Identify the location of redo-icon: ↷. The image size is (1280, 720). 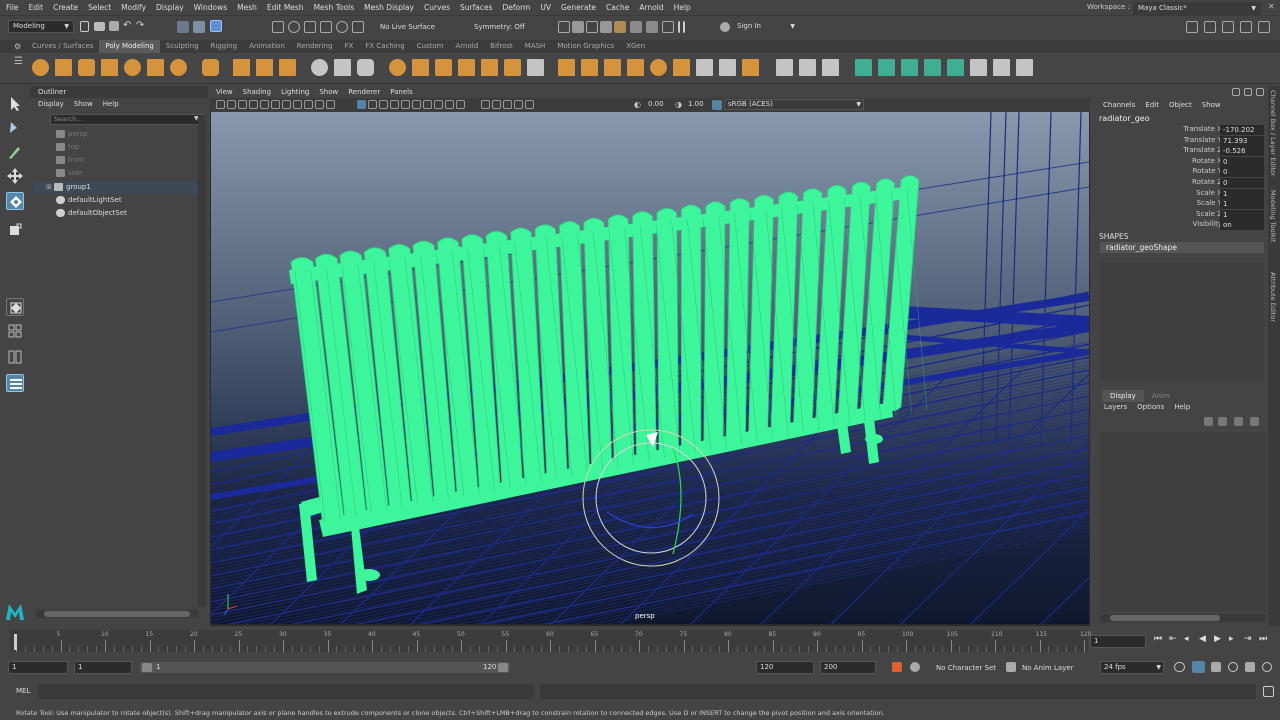
(140, 25).